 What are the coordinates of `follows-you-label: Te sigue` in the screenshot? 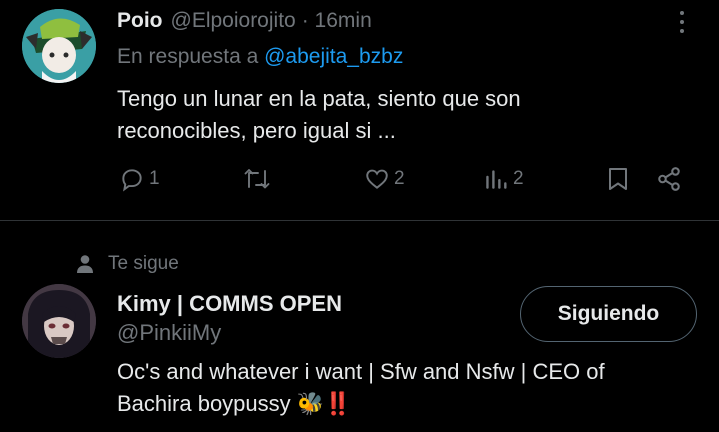 It's located at (143, 263).